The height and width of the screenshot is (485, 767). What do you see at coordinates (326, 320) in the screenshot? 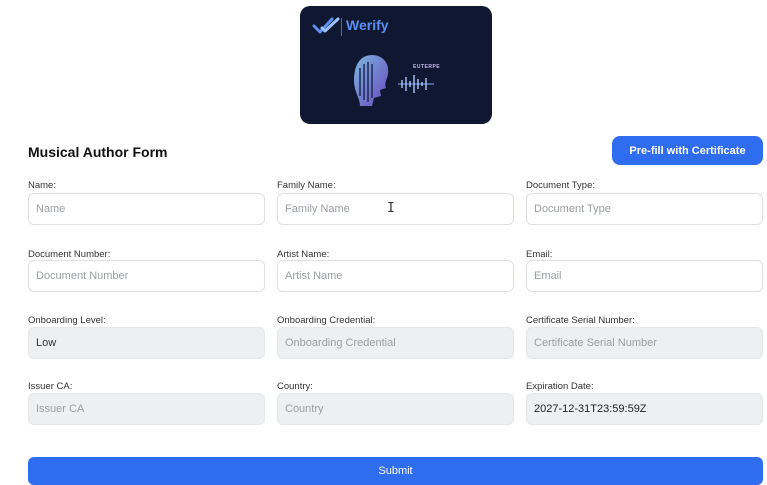
I see `onboarding-credential-label: Onboarding Credential:` at bounding box center [326, 320].